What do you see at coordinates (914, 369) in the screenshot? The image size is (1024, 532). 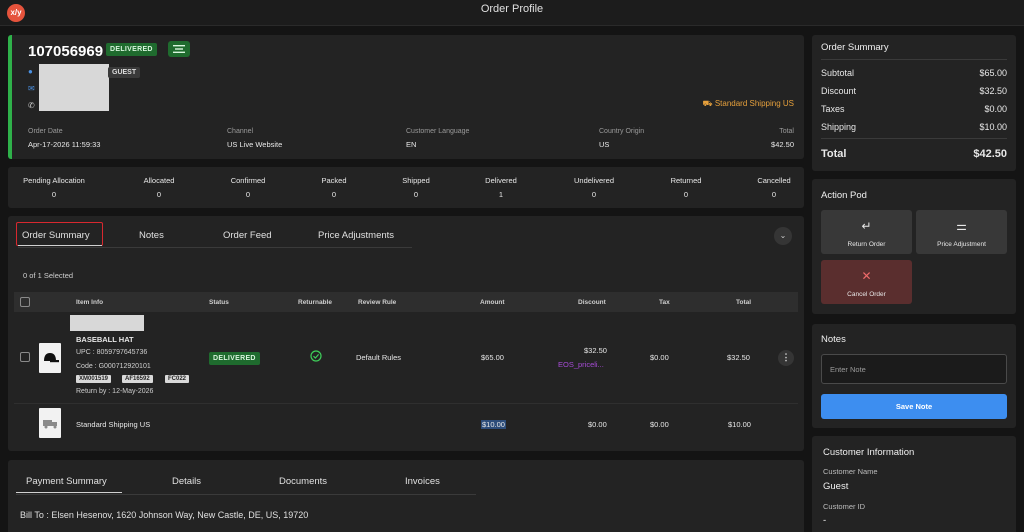 I see `note-input: Enter Note` at bounding box center [914, 369].